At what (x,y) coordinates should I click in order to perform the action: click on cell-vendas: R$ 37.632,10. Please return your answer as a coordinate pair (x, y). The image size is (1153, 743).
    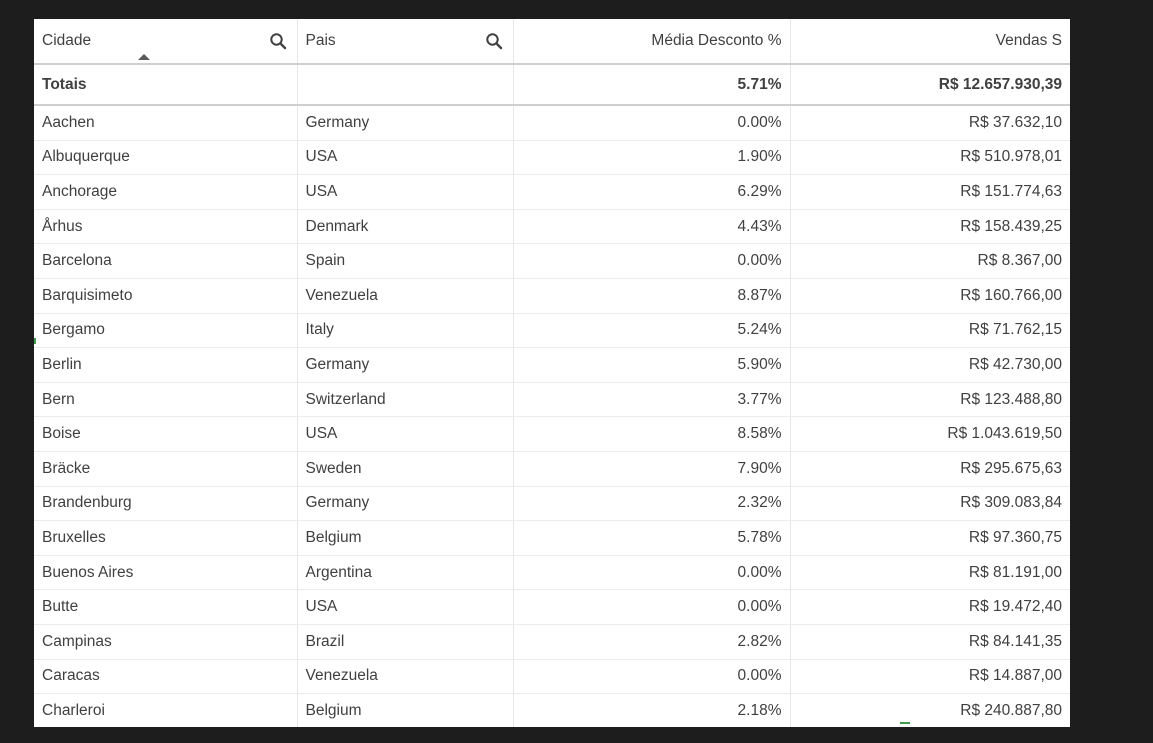
    Looking at the image, I should click on (930, 123).